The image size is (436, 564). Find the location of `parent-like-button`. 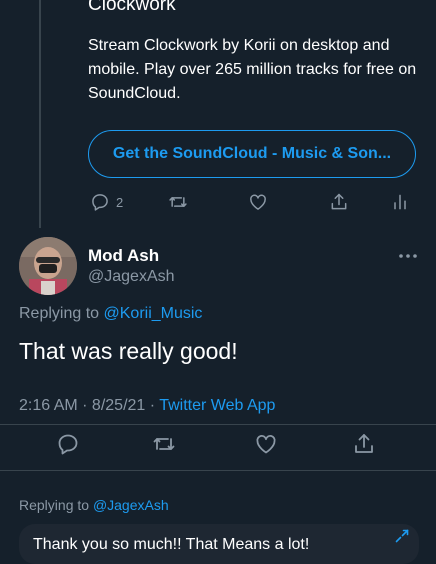

parent-like-button is located at coordinates (258, 202).